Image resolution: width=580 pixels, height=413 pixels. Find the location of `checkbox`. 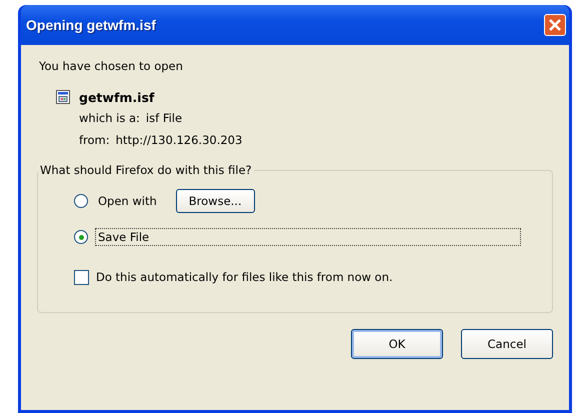

checkbox is located at coordinates (81, 277).